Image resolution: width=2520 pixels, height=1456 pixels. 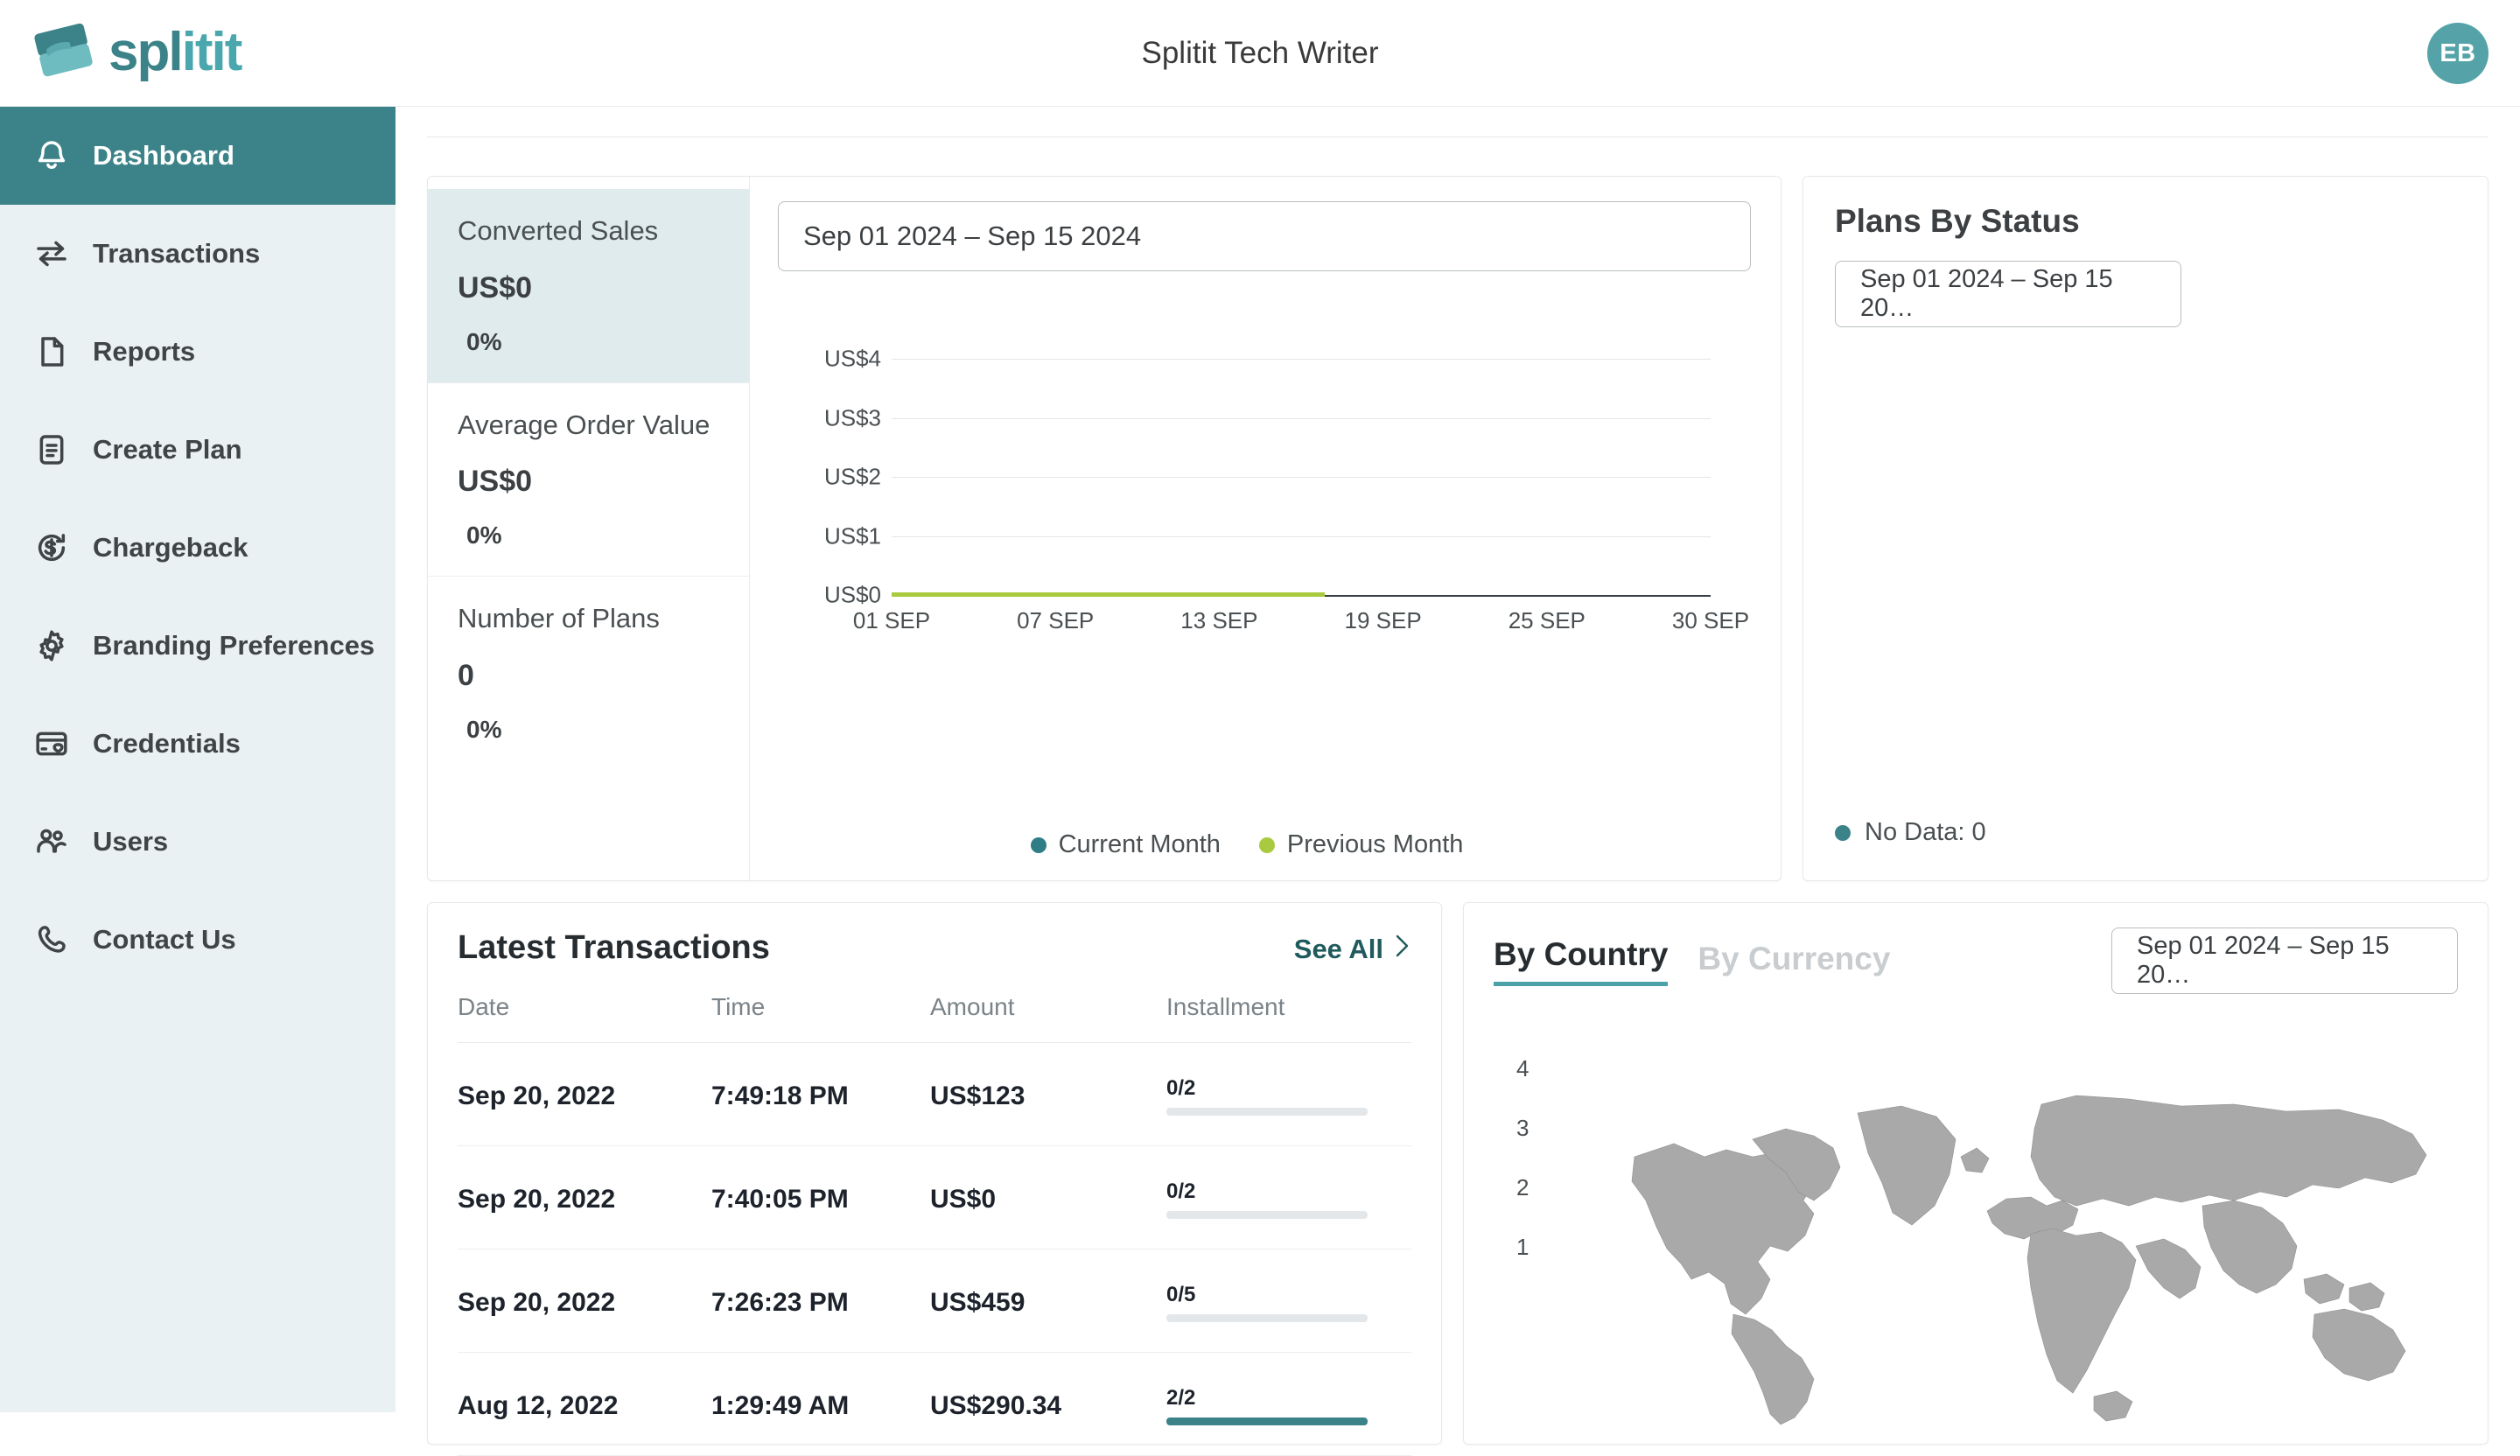 What do you see at coordinates (495, 287) in the screenshot?
I see `kpi-value: US$0` at bounding box center [495, 287].